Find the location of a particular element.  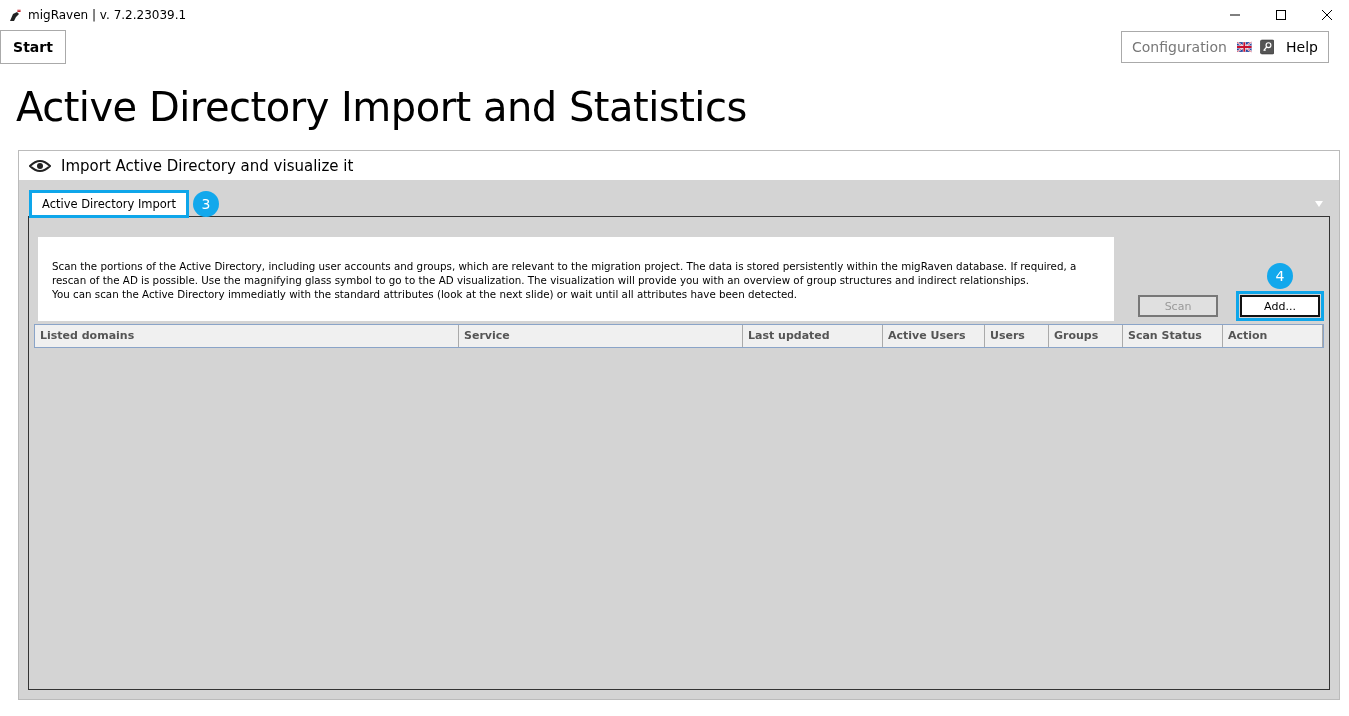

maximize-icon is located at coordinates (1281, 15).